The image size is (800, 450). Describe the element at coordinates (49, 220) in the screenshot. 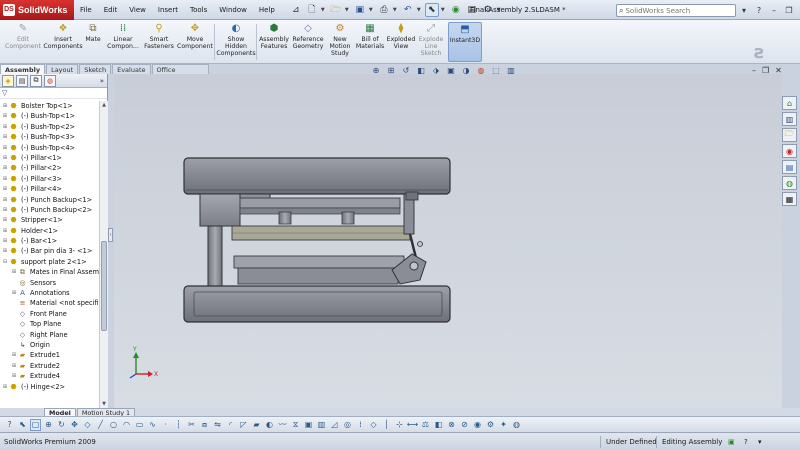

I see `tree-item: ⊞ ⬣ Stripper<1>` at that location.